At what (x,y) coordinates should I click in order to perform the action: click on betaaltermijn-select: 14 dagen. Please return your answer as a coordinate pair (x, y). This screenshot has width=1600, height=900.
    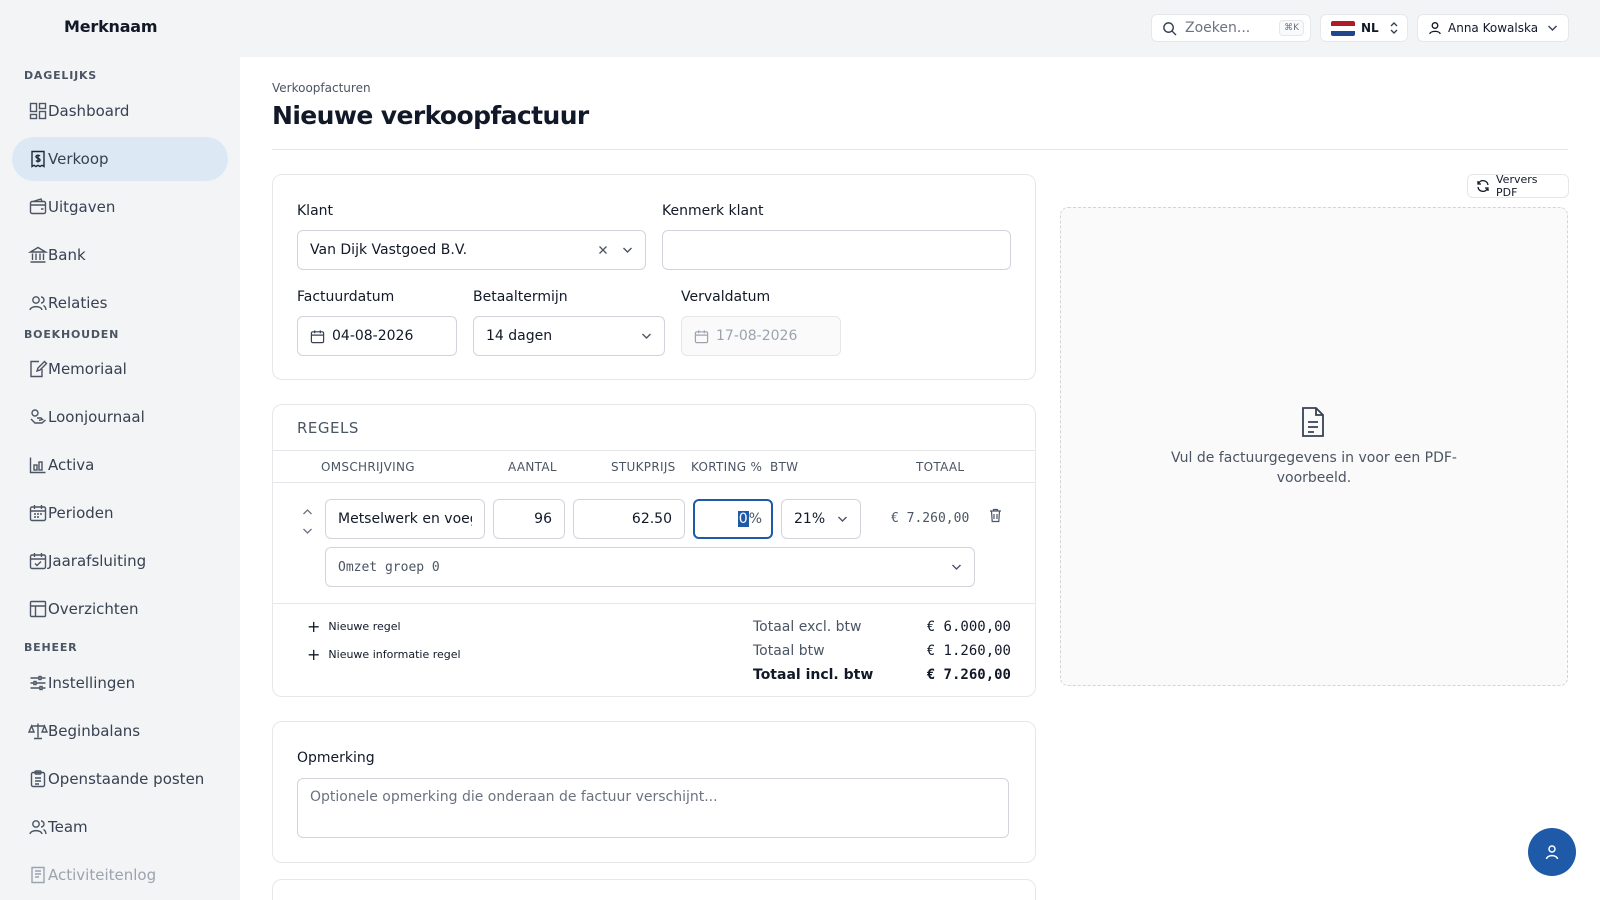
    Looking at the image, I should click on (569, 336).